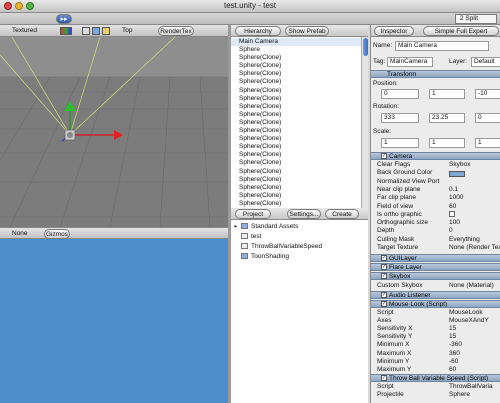  What do you see at coordinates (438, 337) in the screenshot?
I see `mouselook-prop-row: Sensitivity Y 15` at bounding box center [438, 337].